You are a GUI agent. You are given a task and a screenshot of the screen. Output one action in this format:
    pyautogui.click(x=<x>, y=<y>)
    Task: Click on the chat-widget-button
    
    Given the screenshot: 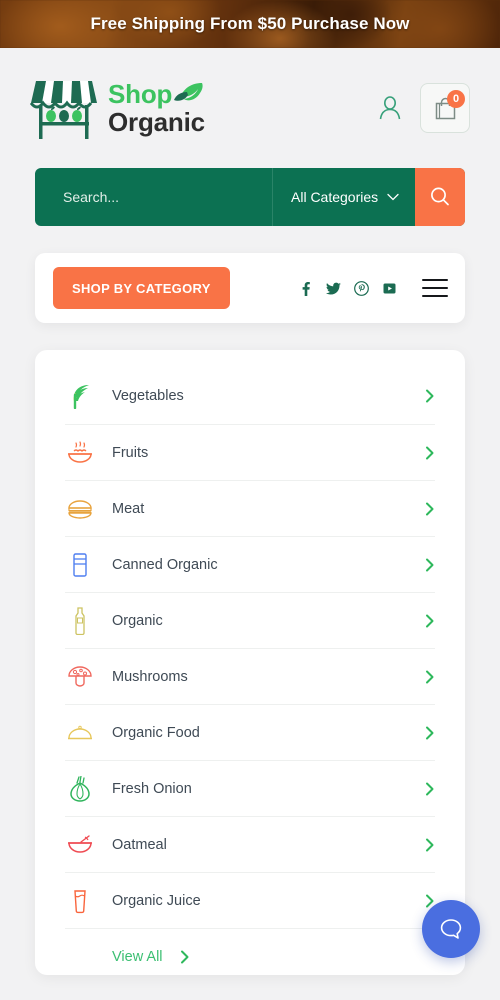 What is the action you would take?
    pyautogui.click(x=451, y=929)
    